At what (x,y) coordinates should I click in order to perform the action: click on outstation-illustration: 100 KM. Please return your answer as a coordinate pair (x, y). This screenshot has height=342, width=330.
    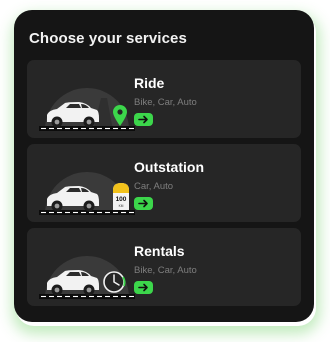
    Looking at the image, I should click on (87, 193).